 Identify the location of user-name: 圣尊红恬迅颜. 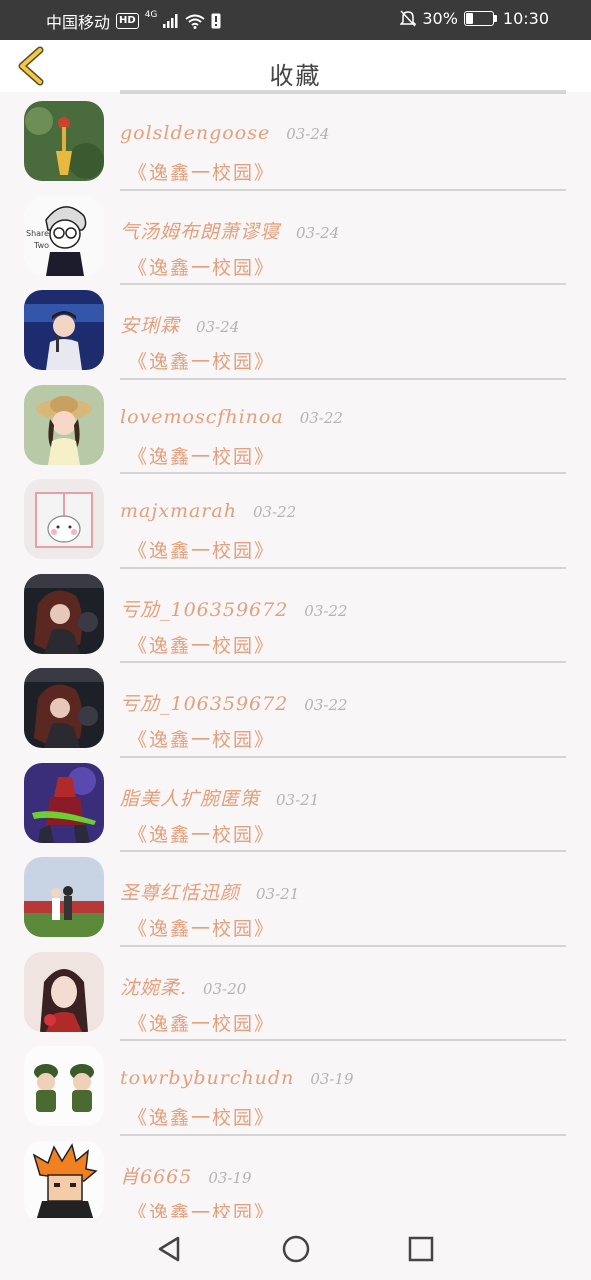
(180, 893).